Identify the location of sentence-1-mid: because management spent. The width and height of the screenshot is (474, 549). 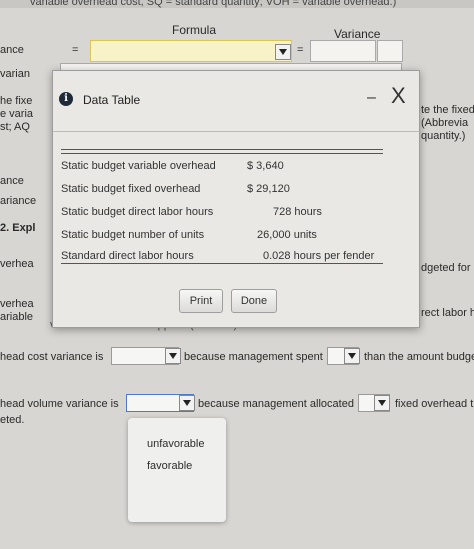
(253, 357).